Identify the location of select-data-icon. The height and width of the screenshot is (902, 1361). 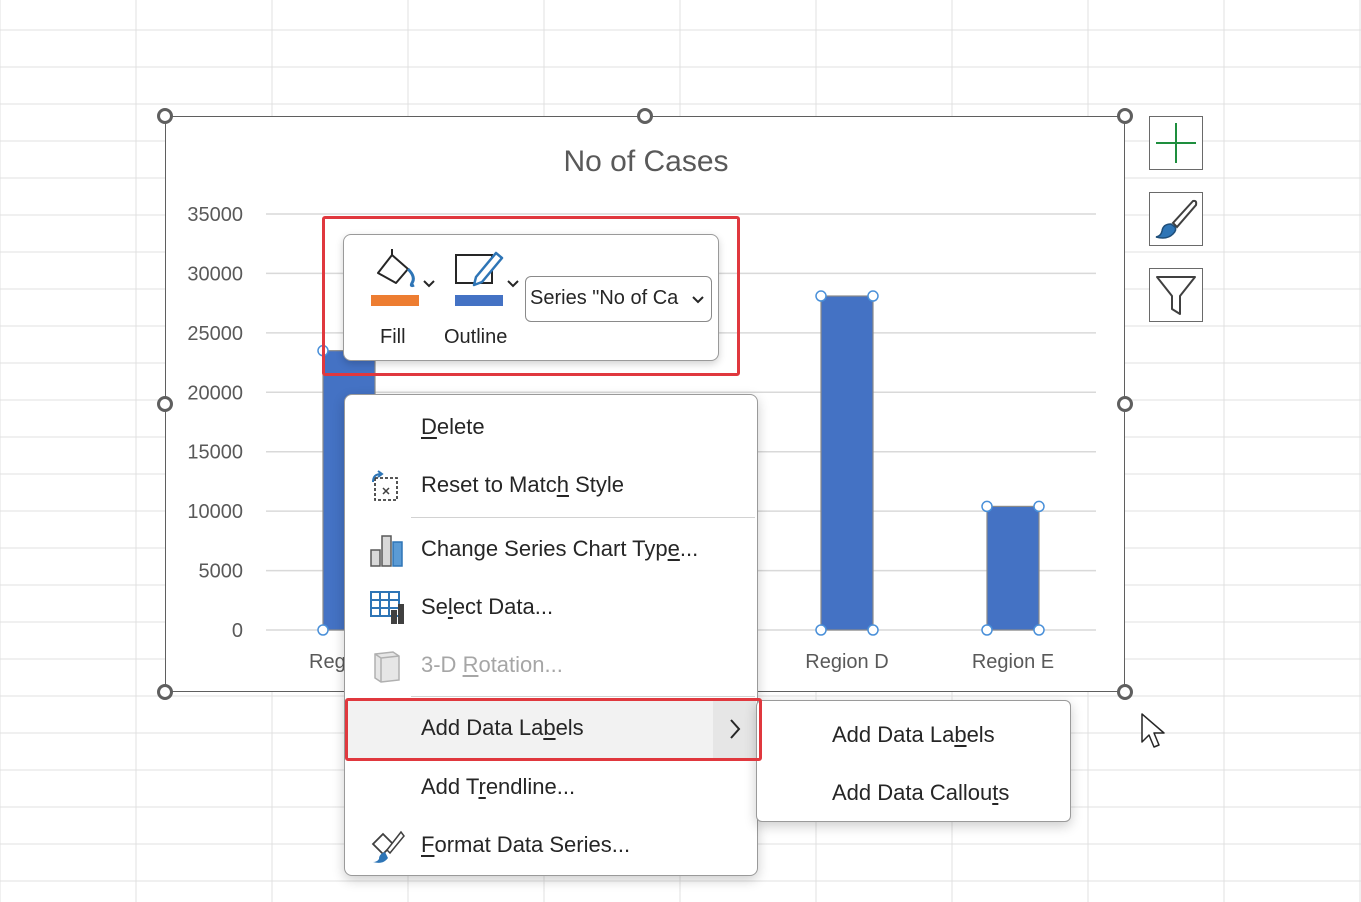
(387, 607).